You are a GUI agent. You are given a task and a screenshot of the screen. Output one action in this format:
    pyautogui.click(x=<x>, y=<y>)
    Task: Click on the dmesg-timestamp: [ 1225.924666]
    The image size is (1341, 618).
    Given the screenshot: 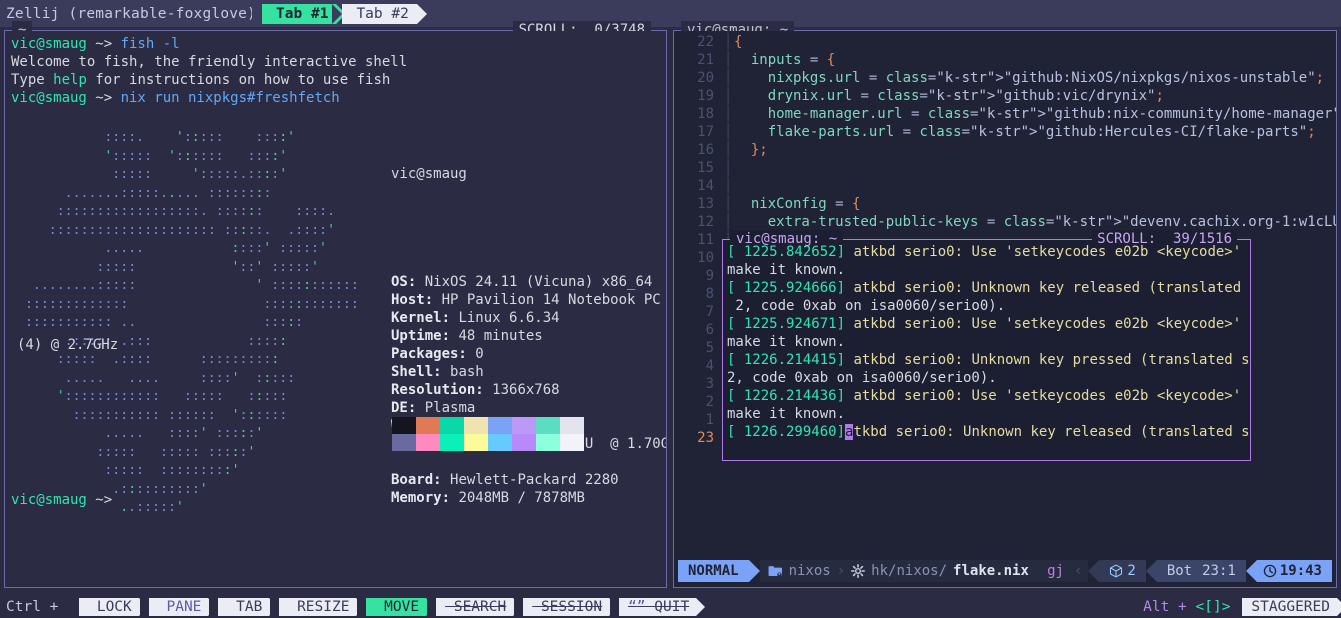 What is the action you would take?
    pyautogui.click(x=786, y=288)
    